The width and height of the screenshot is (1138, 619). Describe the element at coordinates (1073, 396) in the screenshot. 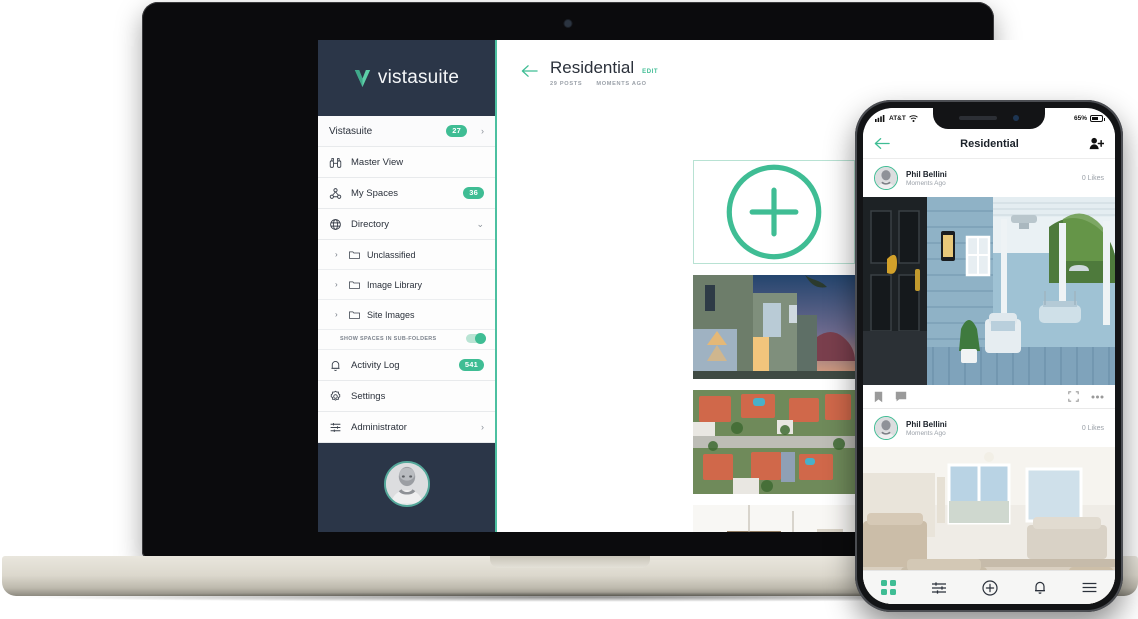

I see `frame-icon` at that location.